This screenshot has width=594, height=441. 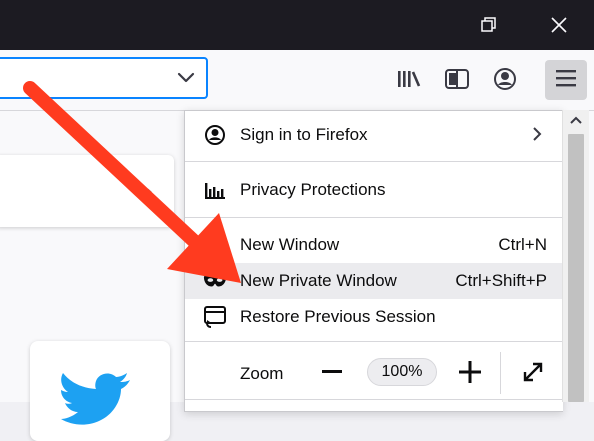 I want to click on restore-button, so click(x=489, y=25).